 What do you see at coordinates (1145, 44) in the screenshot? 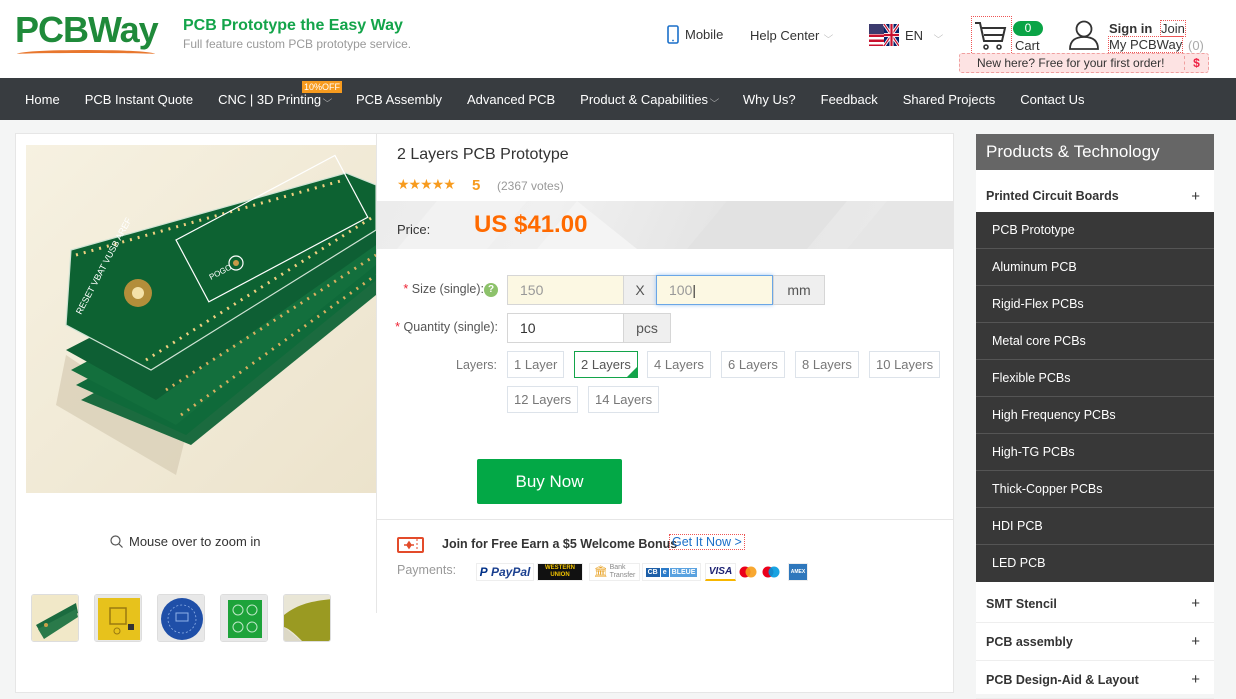
I see `my-pcbway-link: My PCBWay` at bounding box center [1145, 44].